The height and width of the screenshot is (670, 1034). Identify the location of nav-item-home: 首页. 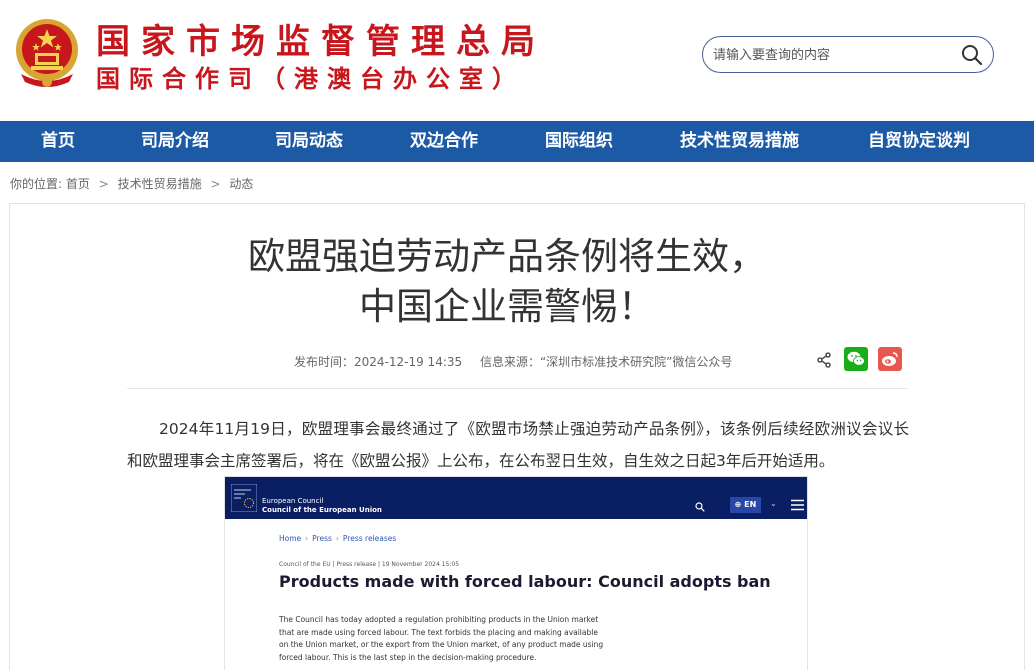
(58, 141).